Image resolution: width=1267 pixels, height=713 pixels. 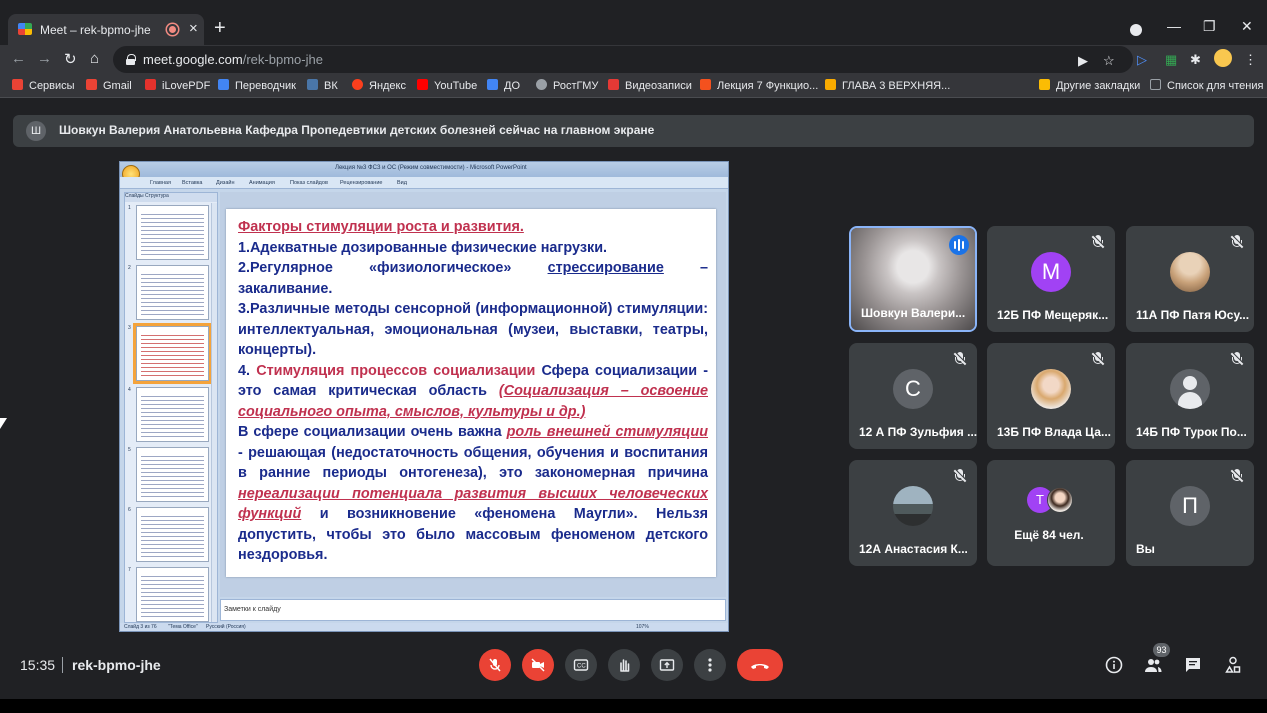 What do you see at coordinates (541, 84) in the screenshot?
I see `rostgmu-icon` at bounding box center [541, 84].